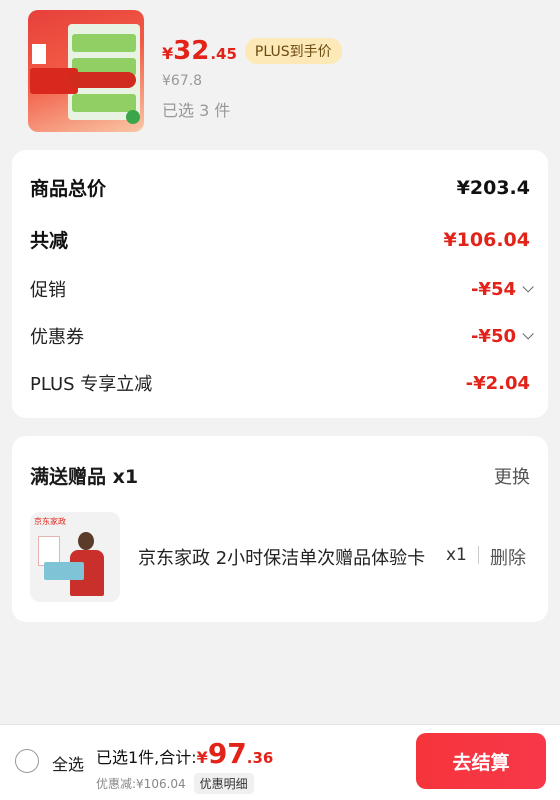 This screenshot has height=800, width=560. Describe the element at coordinates (223, 783) in the screenshot. I see `discount-detail-button: 优惠明细` at that location.